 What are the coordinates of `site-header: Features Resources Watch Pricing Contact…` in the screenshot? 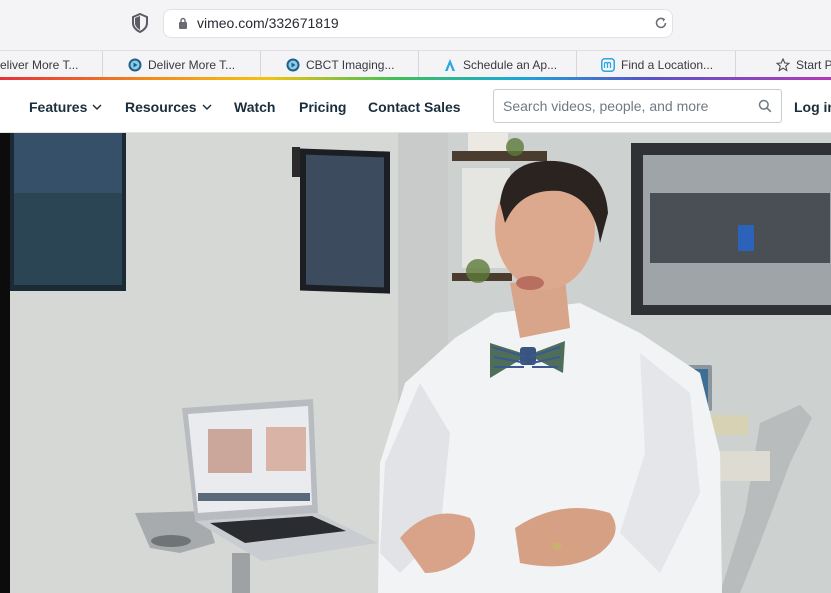 It's located at (415, 106).